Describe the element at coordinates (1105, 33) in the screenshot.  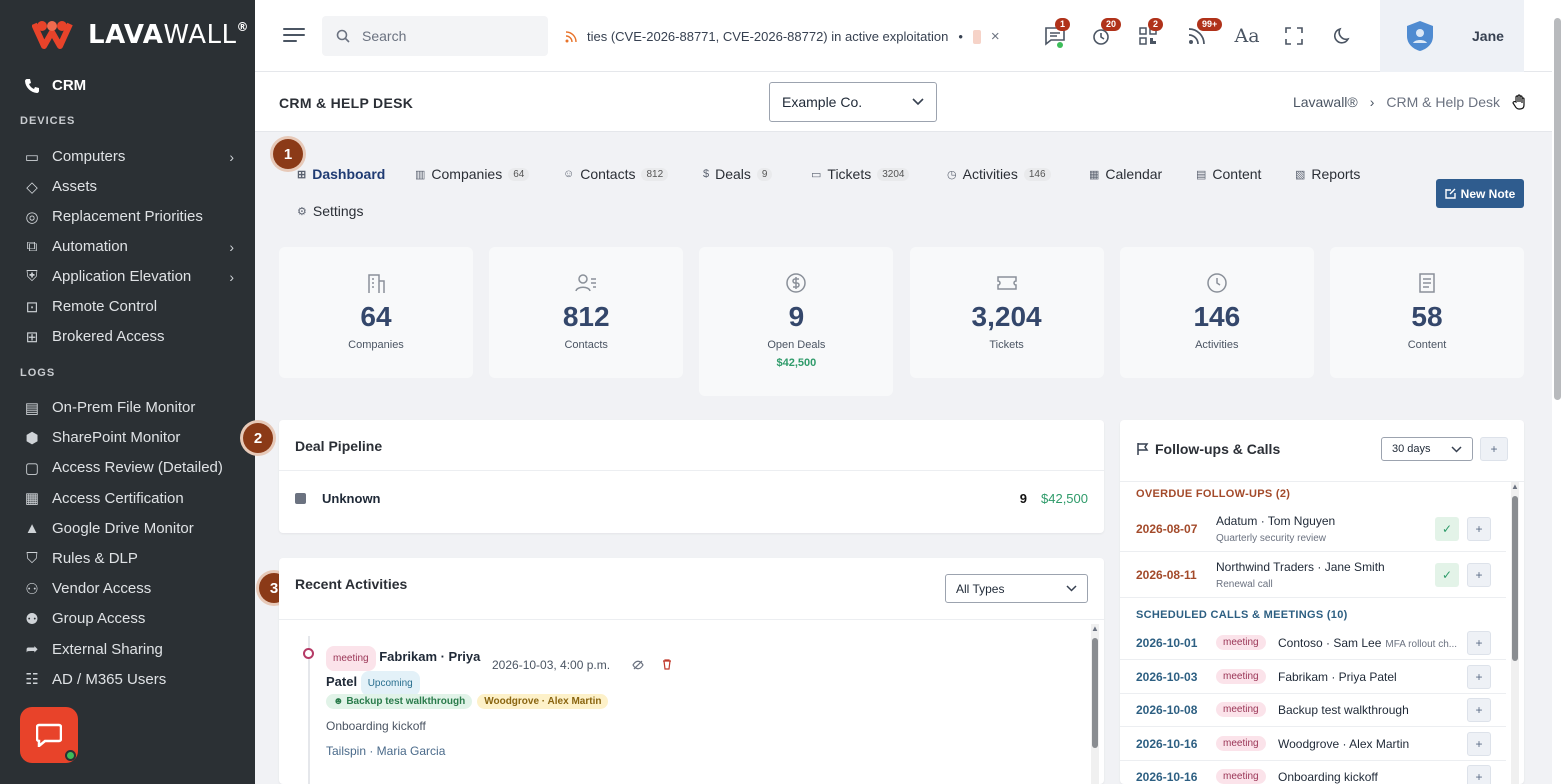
I see `timer-button: 20` at that location.